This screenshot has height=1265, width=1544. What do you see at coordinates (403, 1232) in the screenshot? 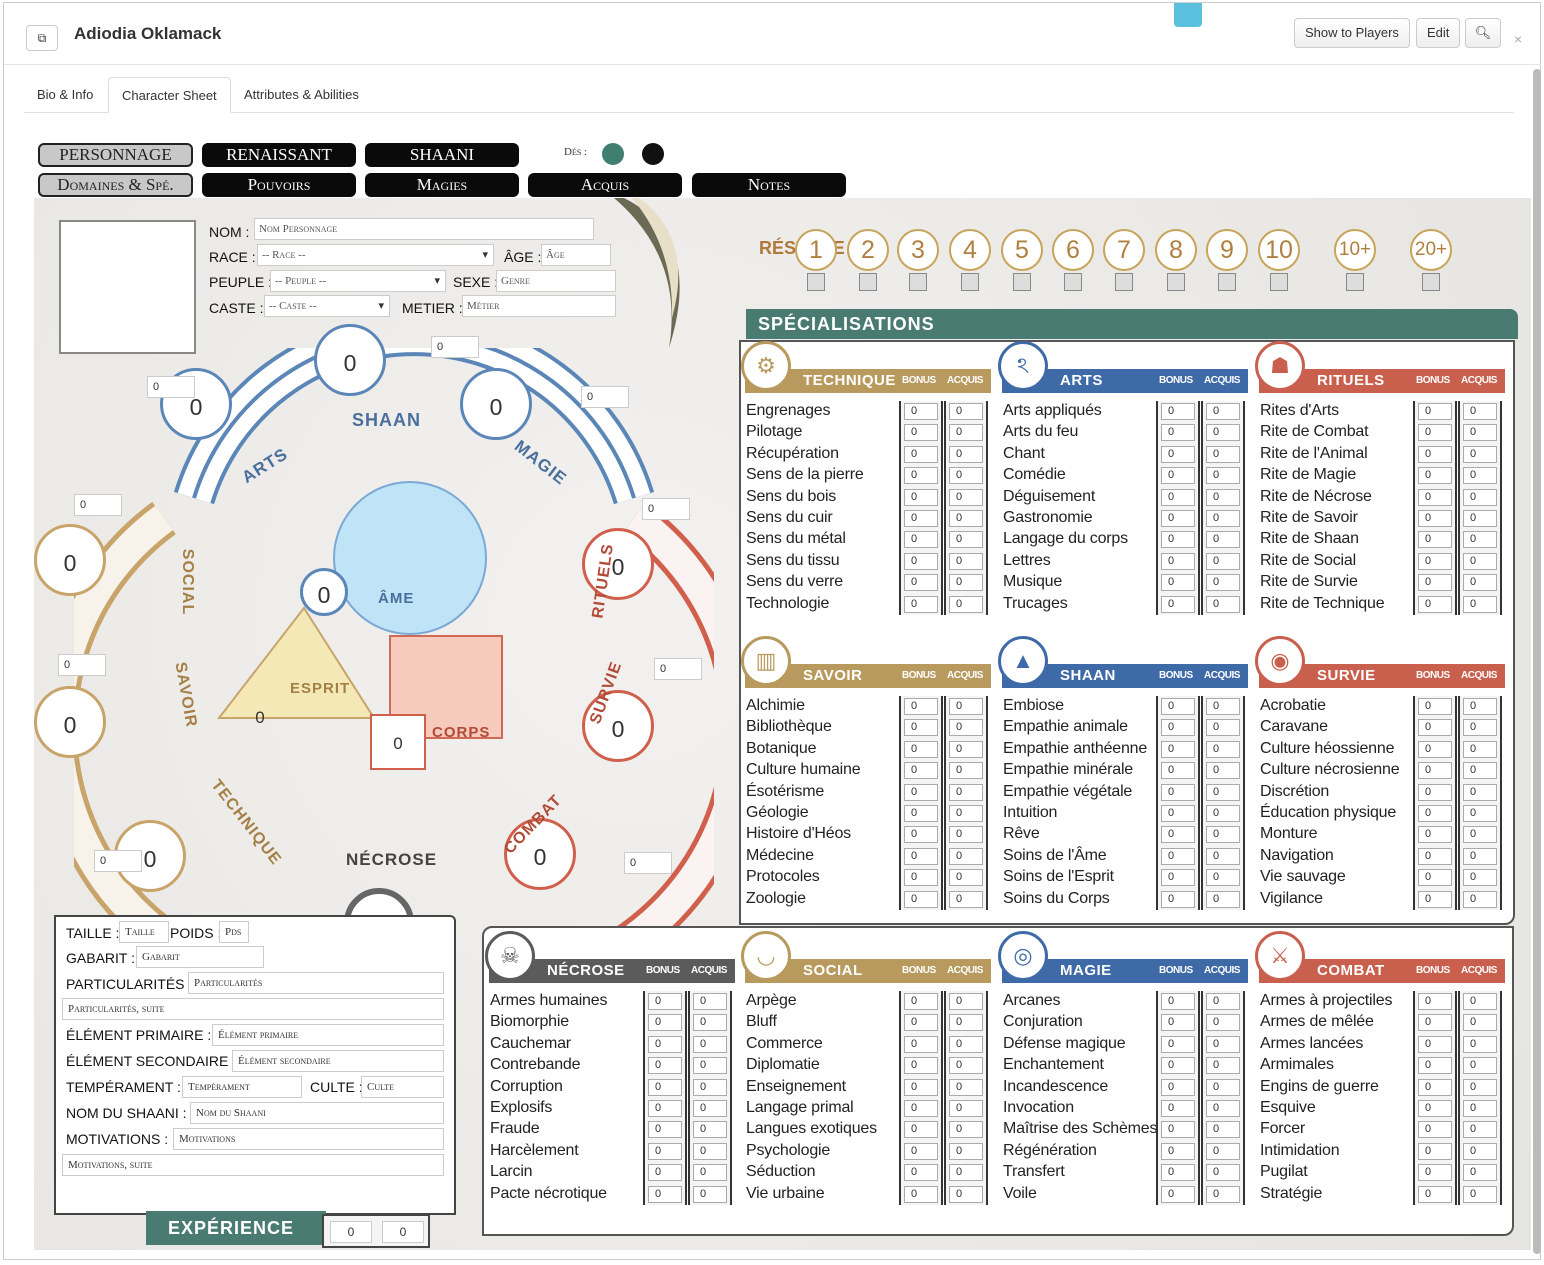
I see `experience-total-input: 0` at bounding box center [403, 1232].